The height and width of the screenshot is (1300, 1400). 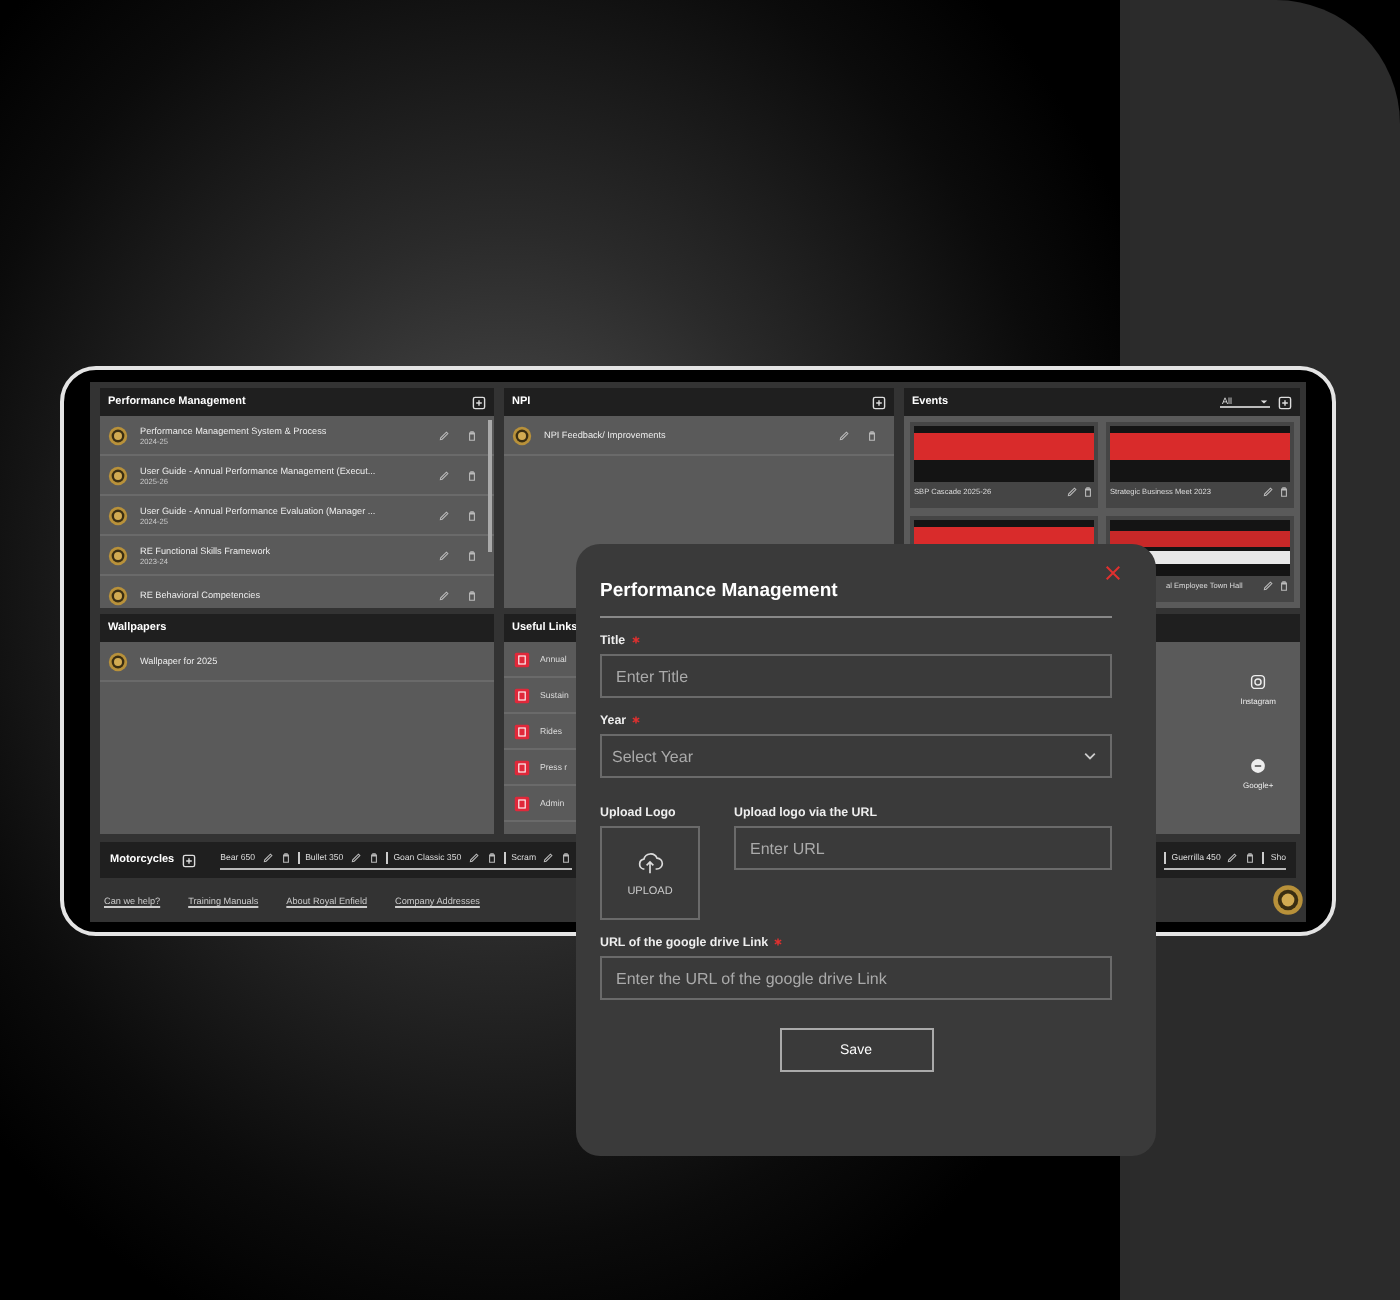 What do you see at coordinates (1090, 756) in the screenshot?
I see `chevron-icon` at bounding box center [1090, 756].